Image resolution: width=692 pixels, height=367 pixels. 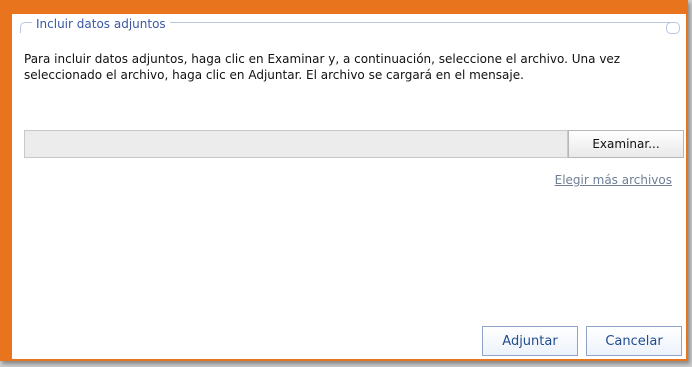 I want to click on file-path-input, so click(x=296, y=144).